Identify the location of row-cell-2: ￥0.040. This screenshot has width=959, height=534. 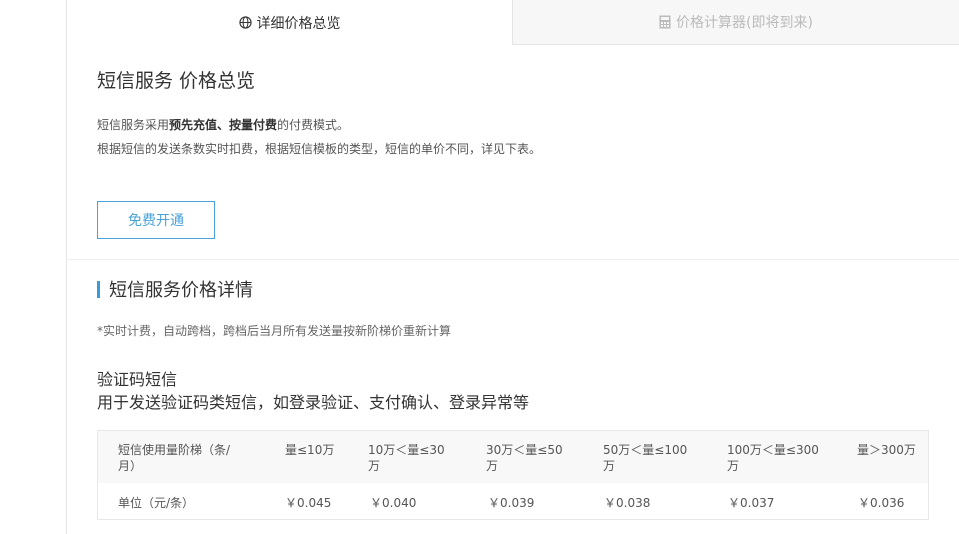
(393, 503).